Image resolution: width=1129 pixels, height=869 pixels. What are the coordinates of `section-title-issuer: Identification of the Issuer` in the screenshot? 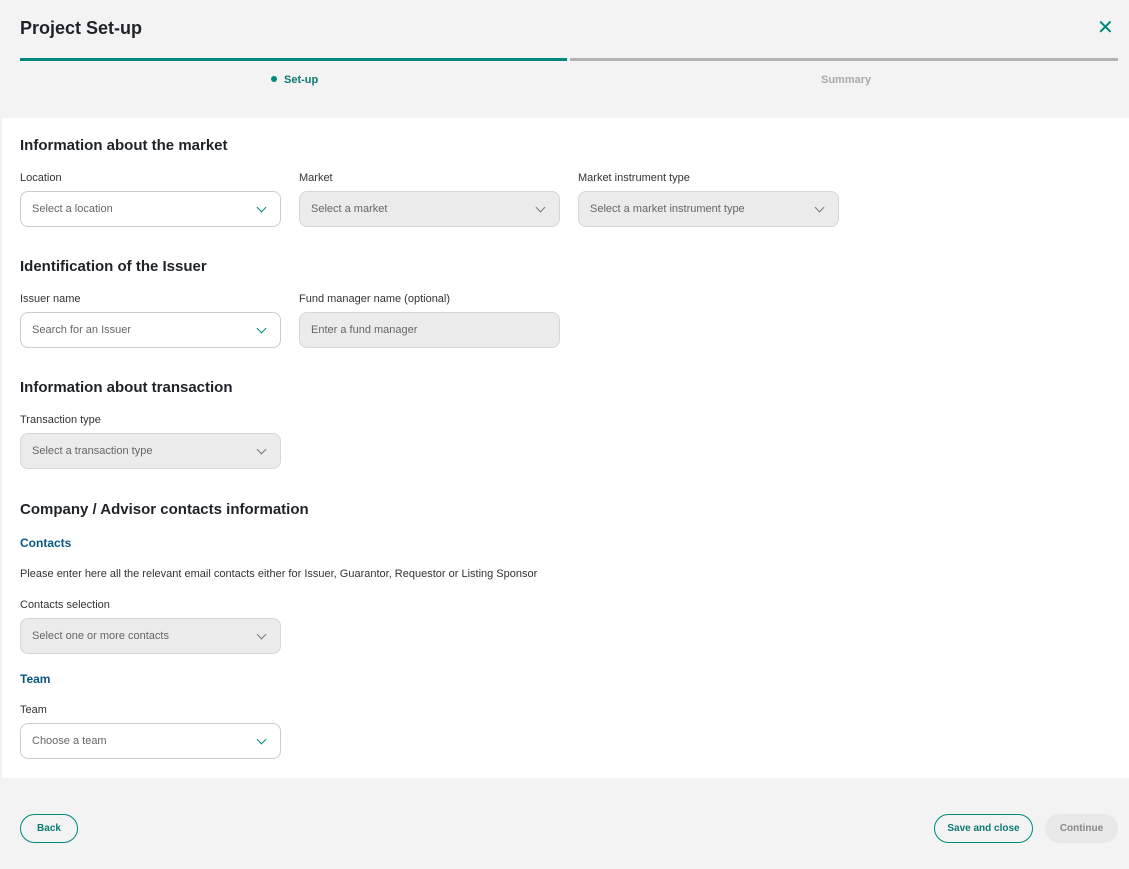 It's located at (113, 266).